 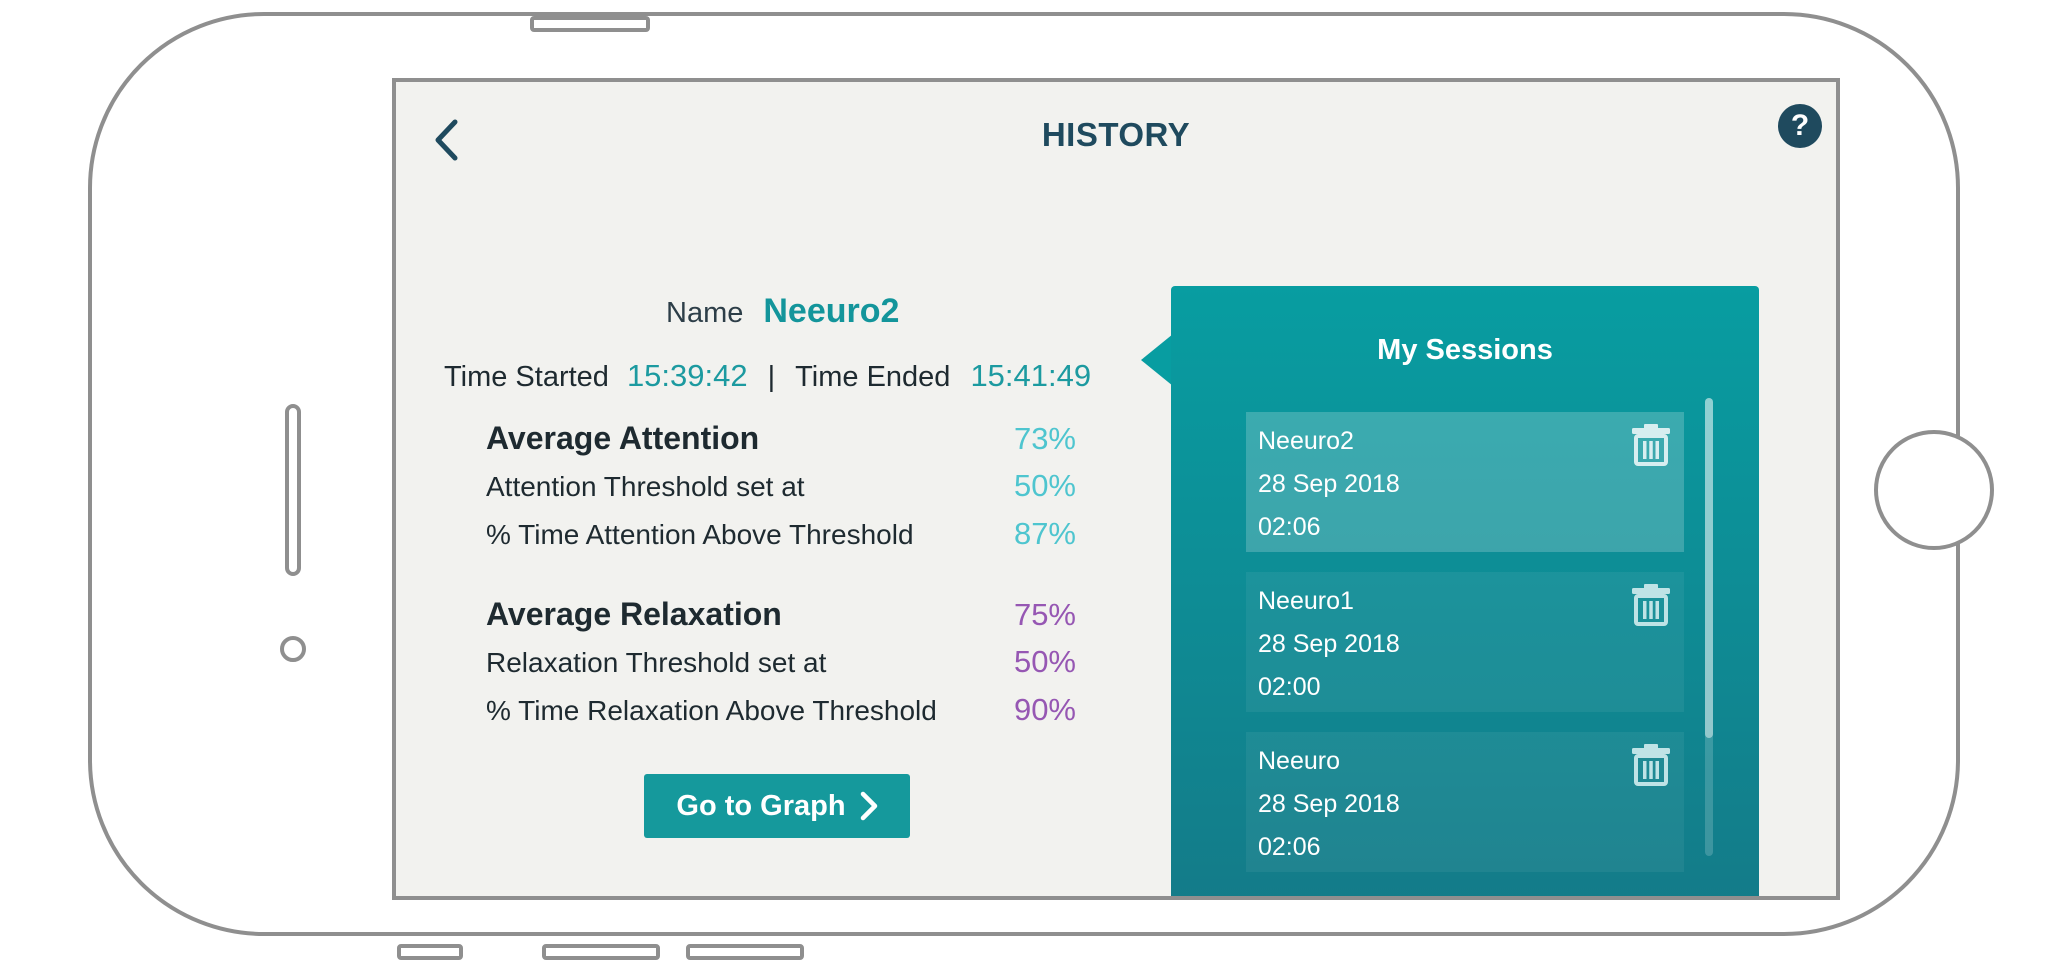 What do you see at coordinates (526, 377) in the screenshot?
I see `time-started-label: Time Started` at bounding box center [526, 377].